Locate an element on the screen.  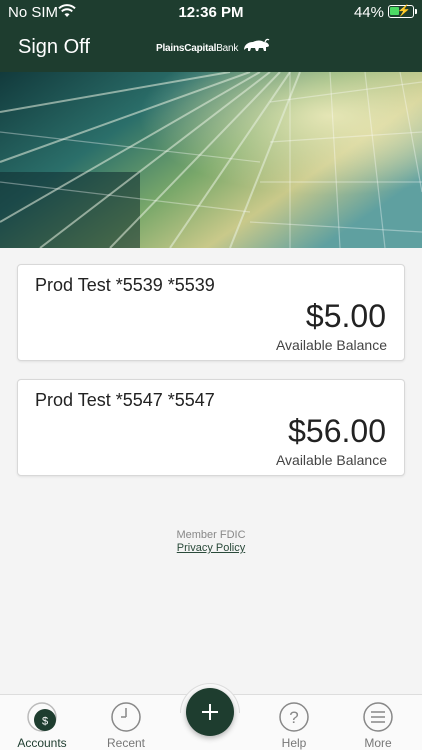
tab-label: Recent is located at coordinates (126, 743).